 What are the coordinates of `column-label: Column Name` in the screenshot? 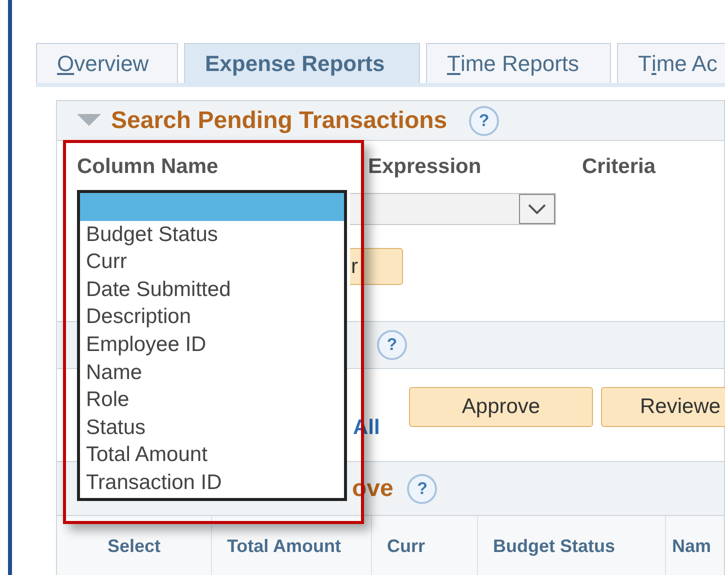 It's located at (148, 167).